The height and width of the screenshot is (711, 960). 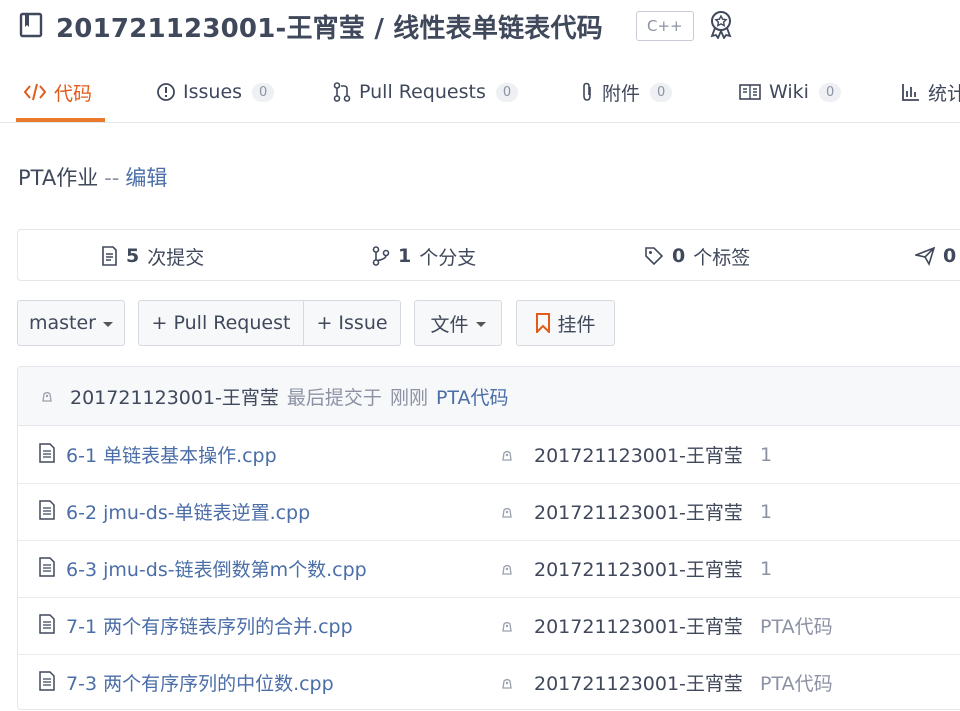 What do you see at coordinates (62, 323) in the screenshot?
I see `branch-name: master` at bounding box center [62, 323].